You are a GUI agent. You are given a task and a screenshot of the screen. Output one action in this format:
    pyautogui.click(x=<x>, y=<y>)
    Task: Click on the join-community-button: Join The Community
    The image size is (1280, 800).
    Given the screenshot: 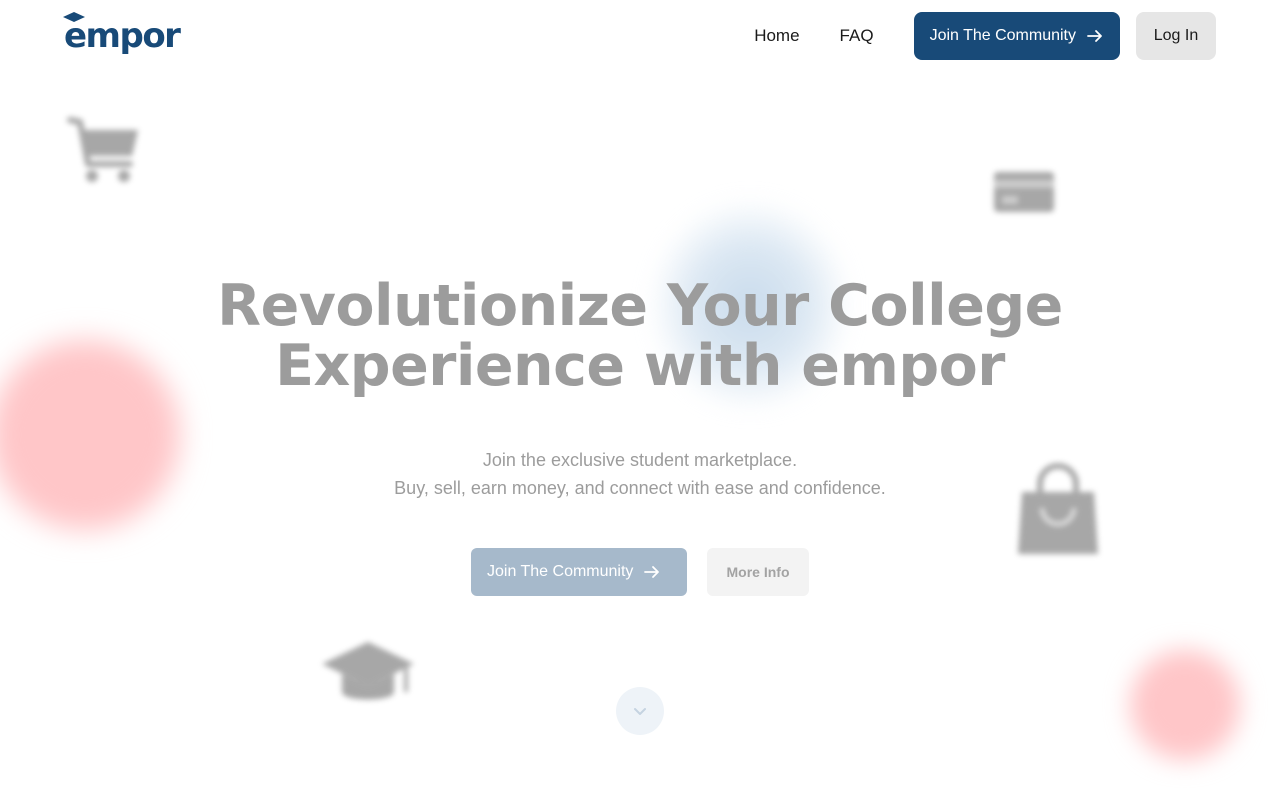 What is the action you would take?
    pyautogui.click(x=1016, y=36)
    